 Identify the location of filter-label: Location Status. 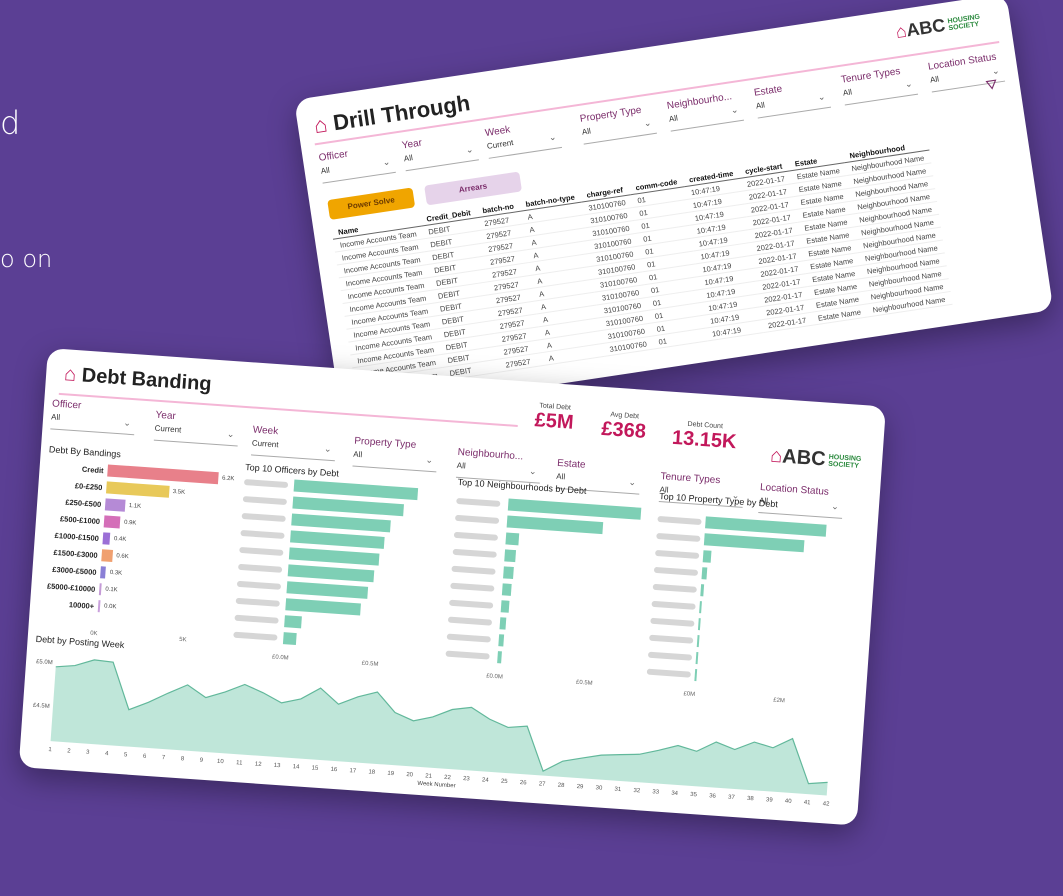
(794, 490).